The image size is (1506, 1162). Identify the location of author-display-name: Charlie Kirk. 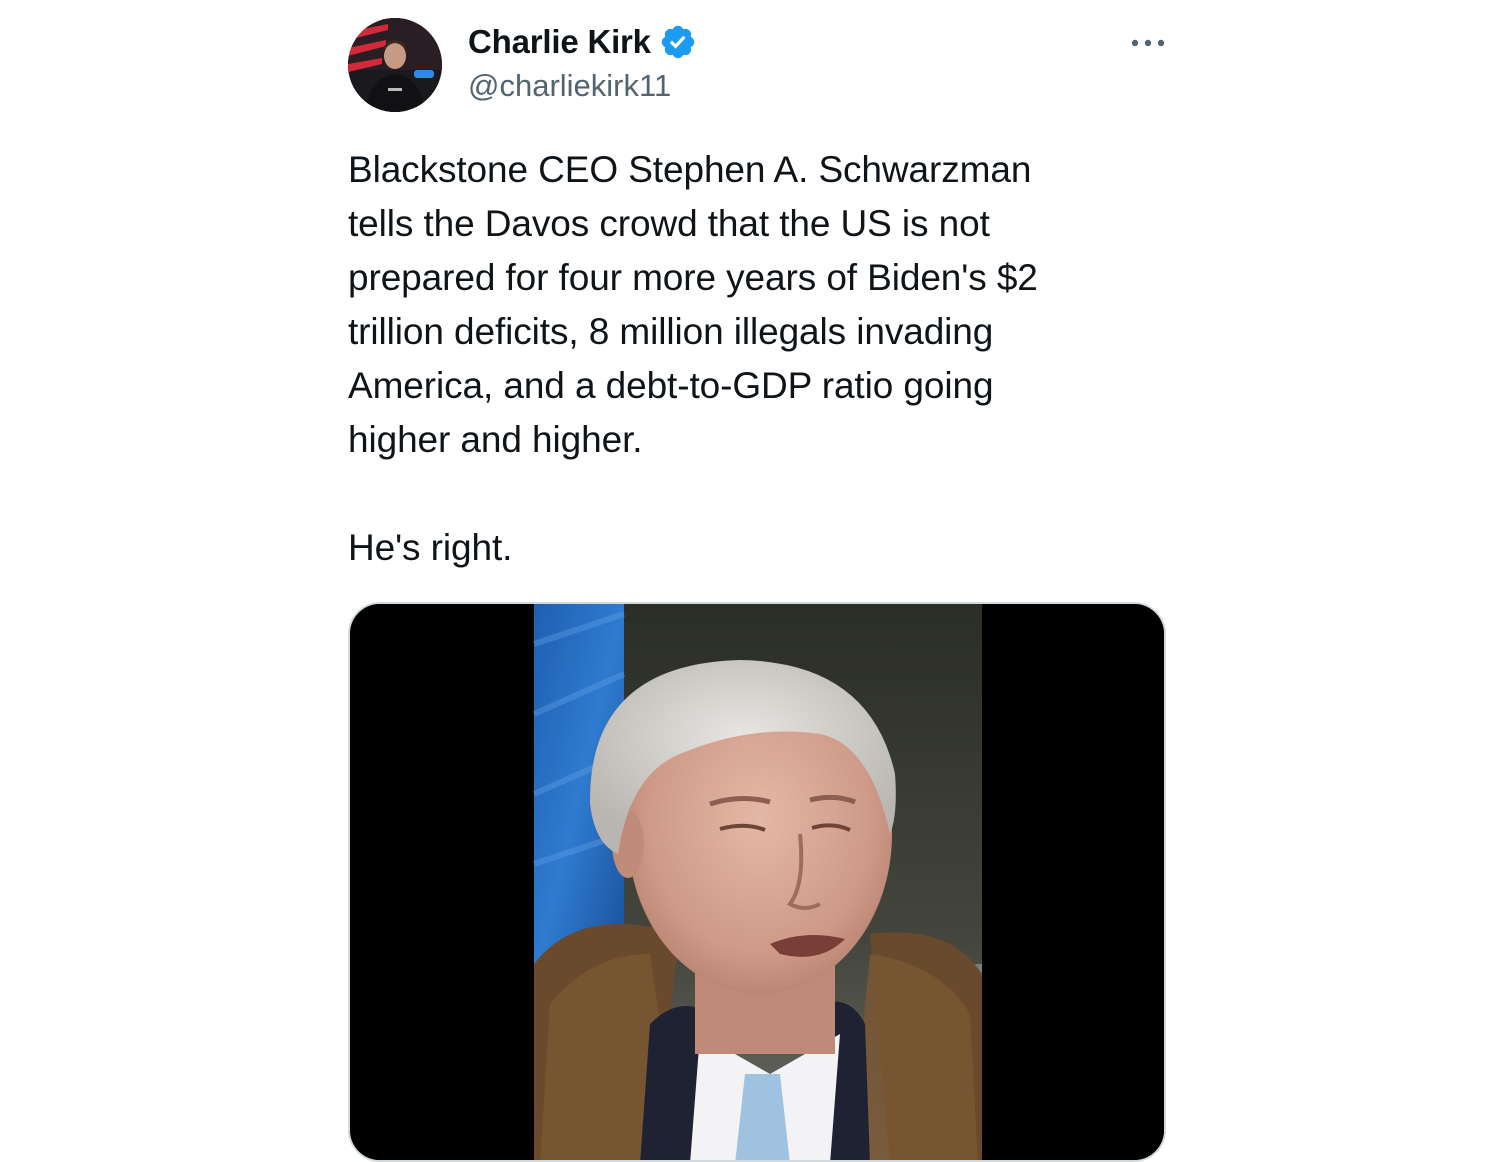
(559, 42).